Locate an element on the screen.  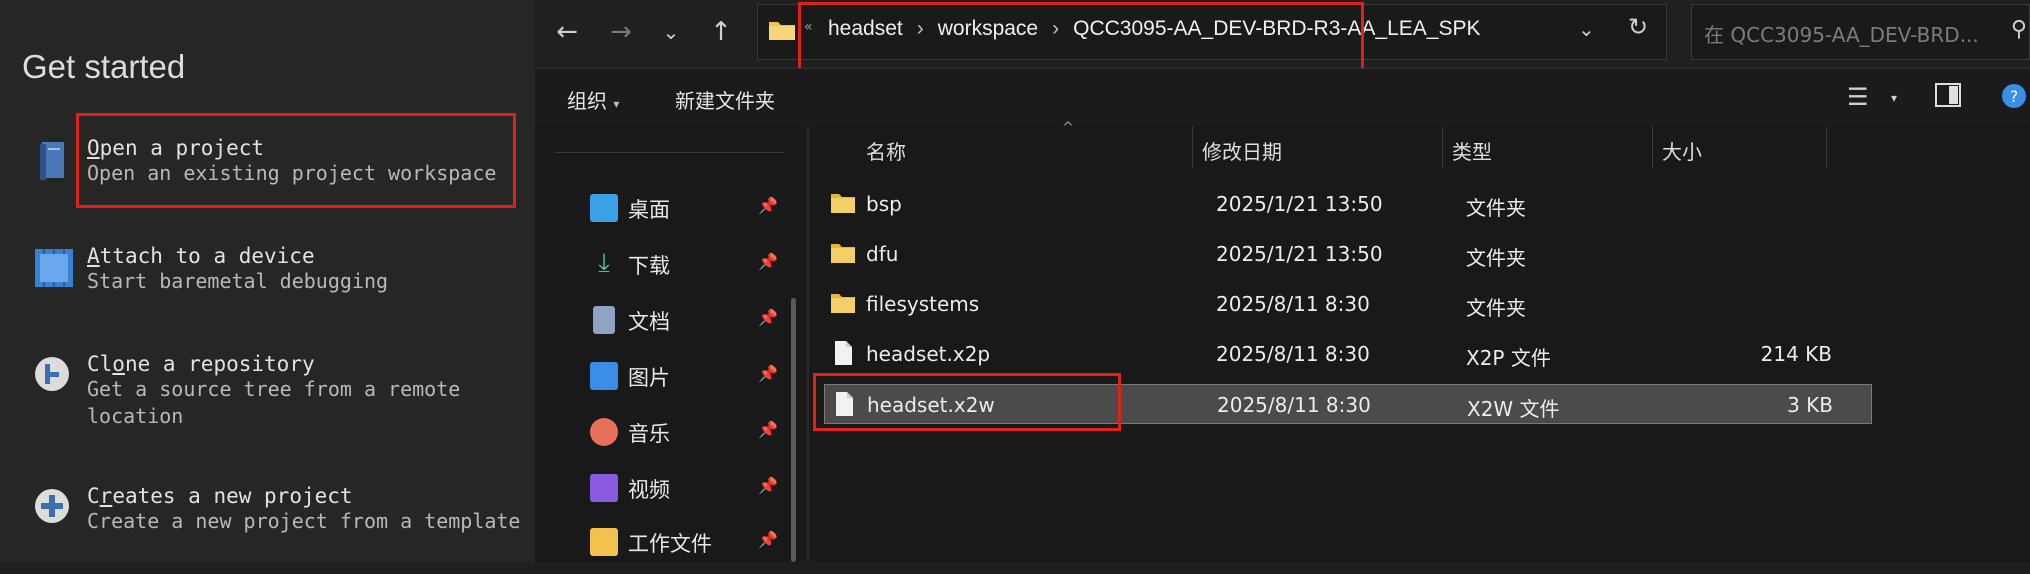
search-icon: ⚲ is located at coordinates (2019, 29).